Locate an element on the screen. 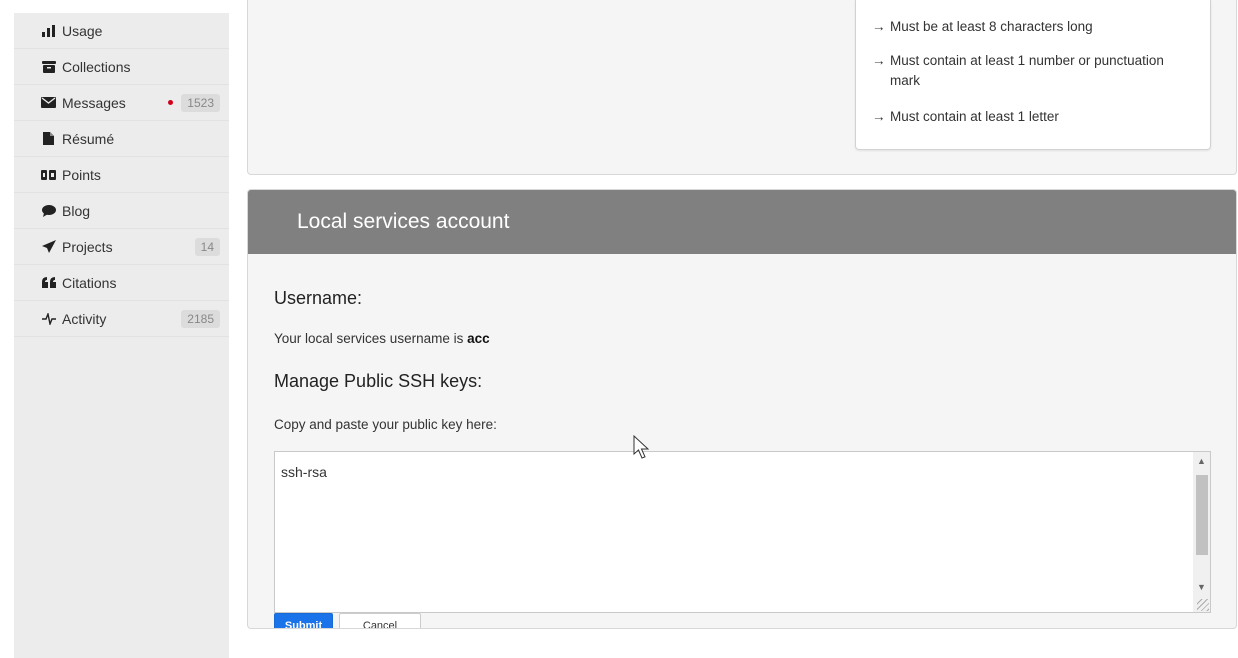  username-heading: Username: is located at coordinates (318, 298).